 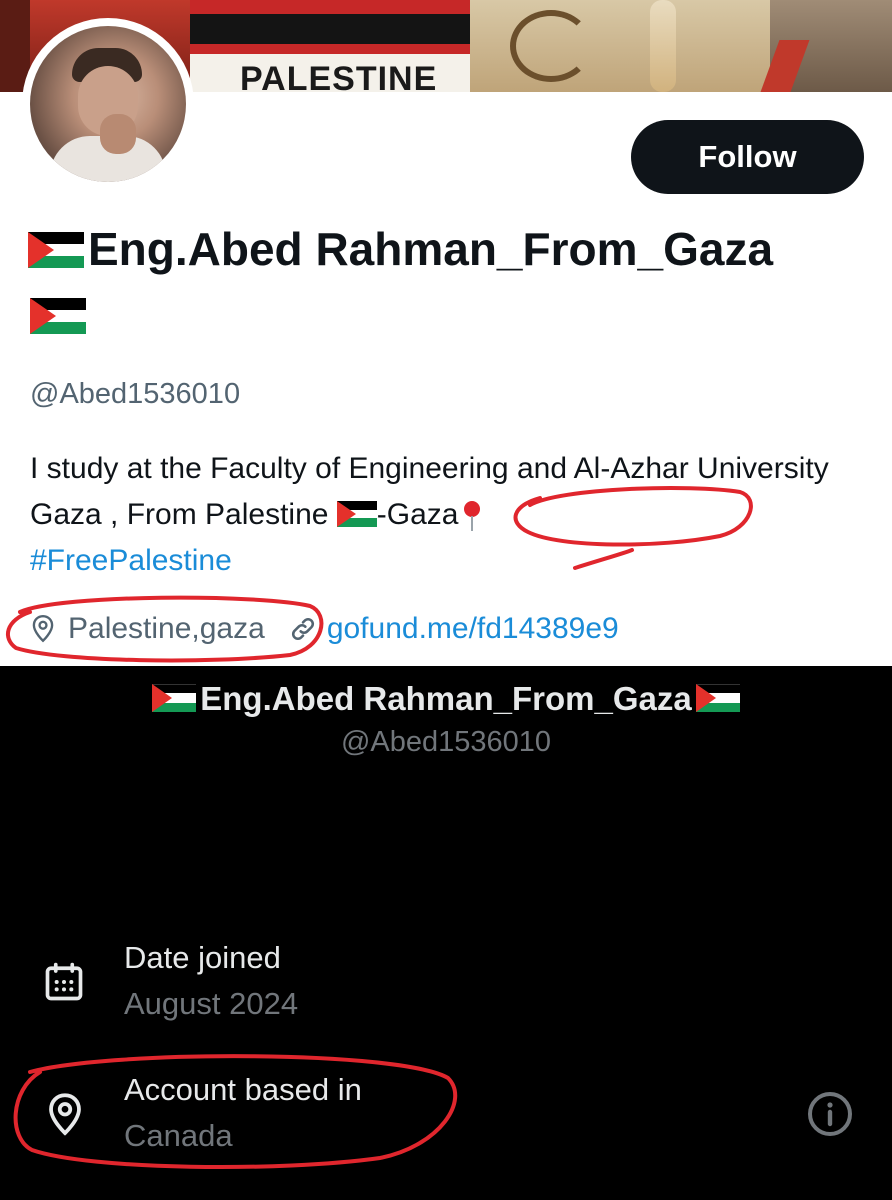 I want to click on calendar-icon, so click(x=64, y=984).